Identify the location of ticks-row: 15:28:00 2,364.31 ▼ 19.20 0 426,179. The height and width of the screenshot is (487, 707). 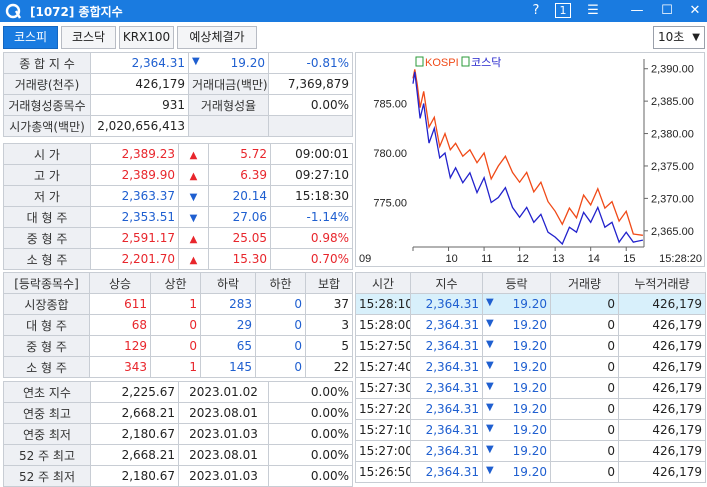
(530, 325).